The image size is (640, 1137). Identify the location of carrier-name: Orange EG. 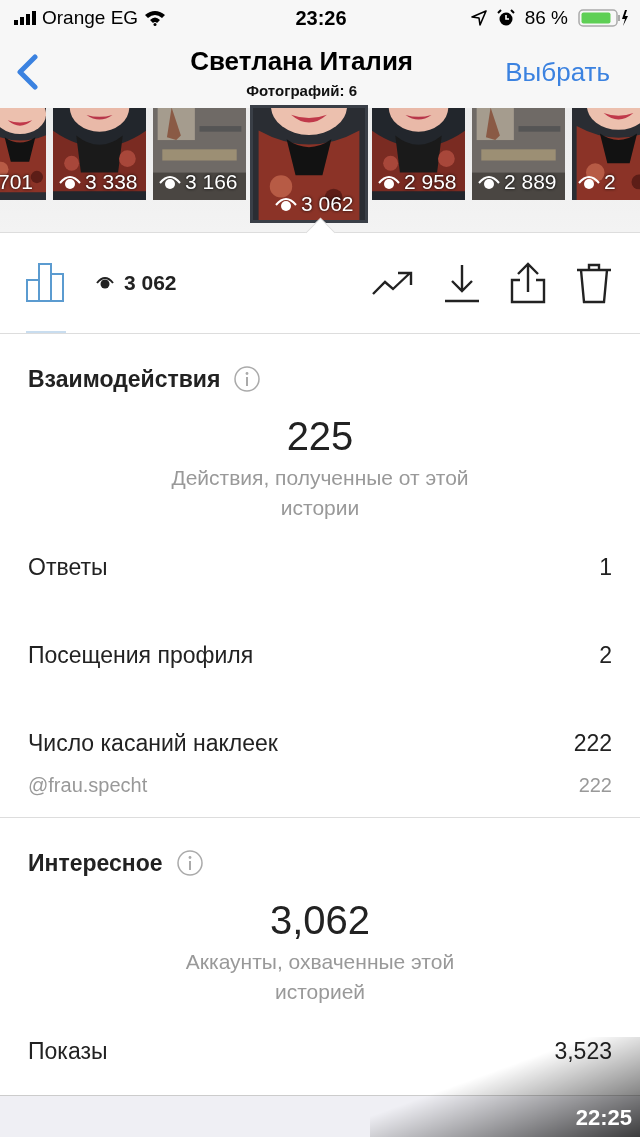
(90, 18).